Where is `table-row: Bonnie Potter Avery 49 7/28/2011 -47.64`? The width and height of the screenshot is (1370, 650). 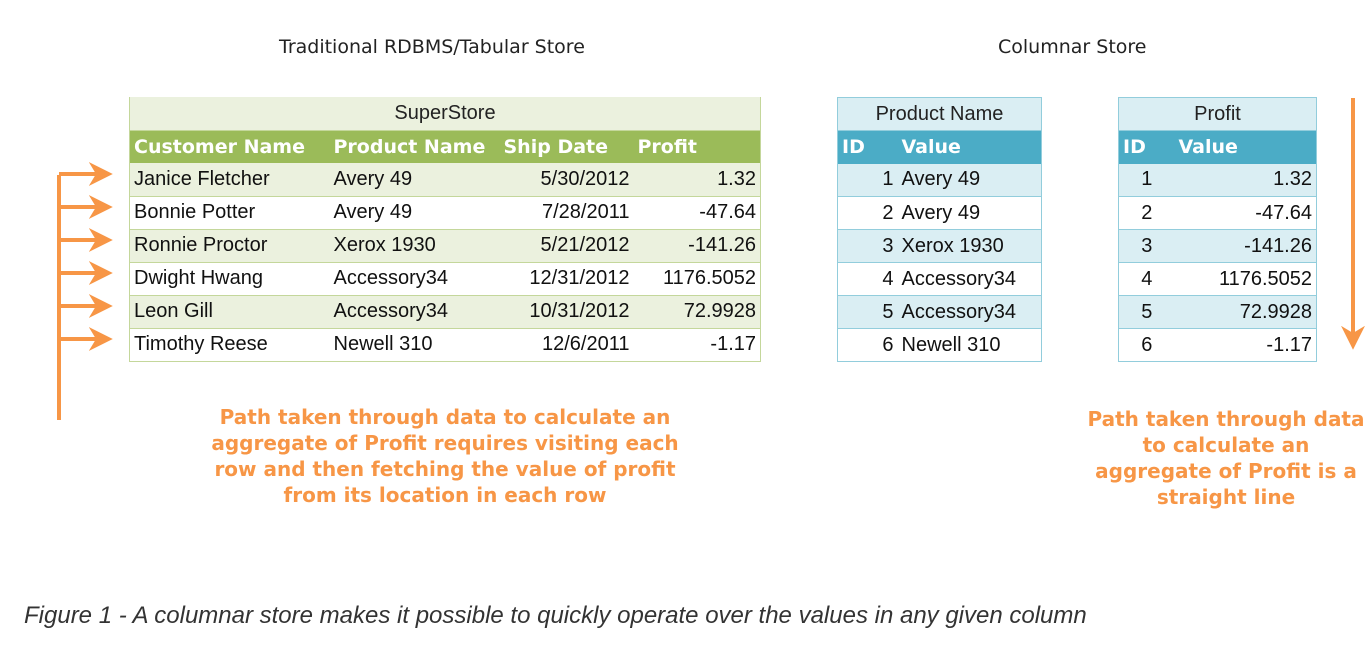
table-row: Bonnie Potter Avery 49 7/28/2011 -47.64 is located at coordinates (445, 213).